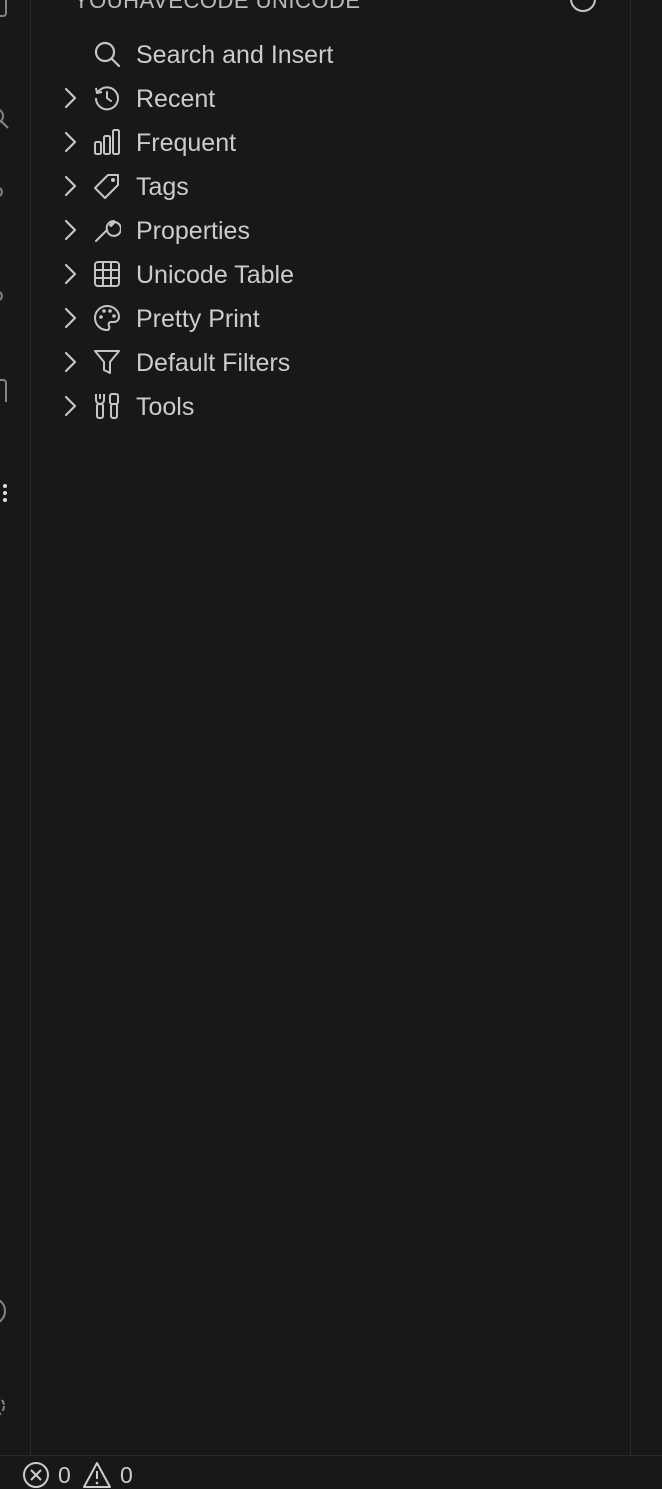  Describe the element at coordinates (107, 318) in the screenshot. I see `palette-icon` at that location.